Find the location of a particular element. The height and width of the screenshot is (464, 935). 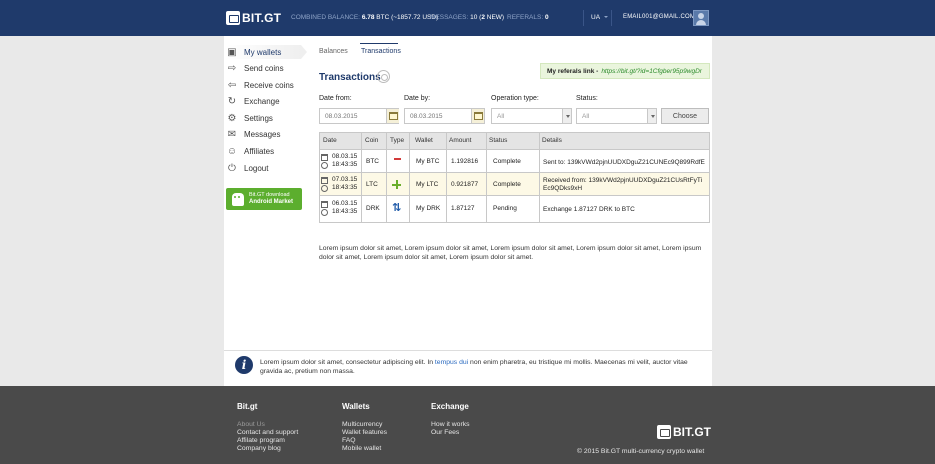

status-select: All is located at coordinates (616, 116).